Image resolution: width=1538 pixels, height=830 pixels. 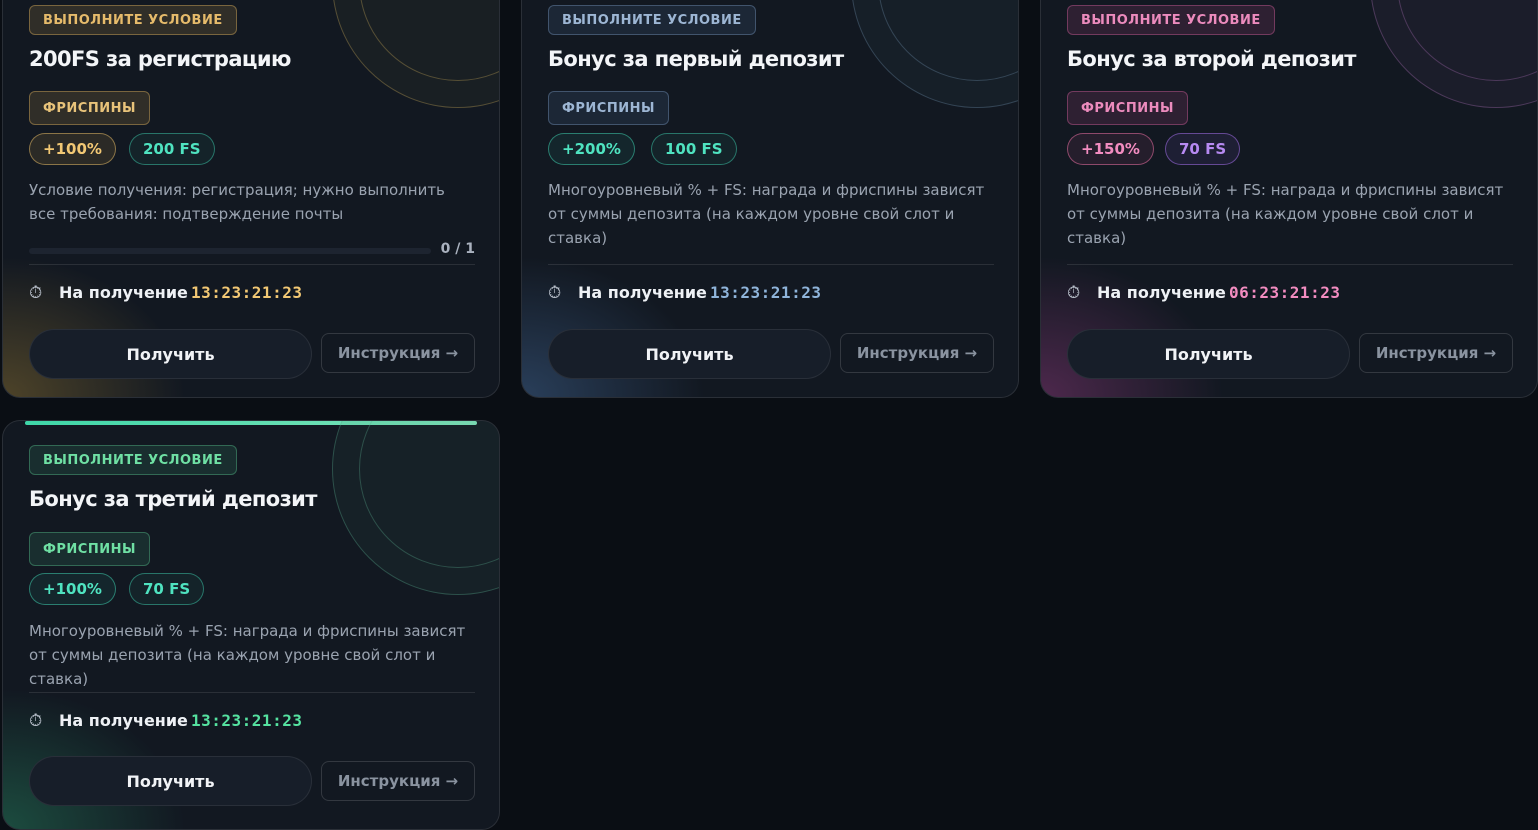 I want to click on card-title: 200FS за регистрацию, so click(x=160, y=59).